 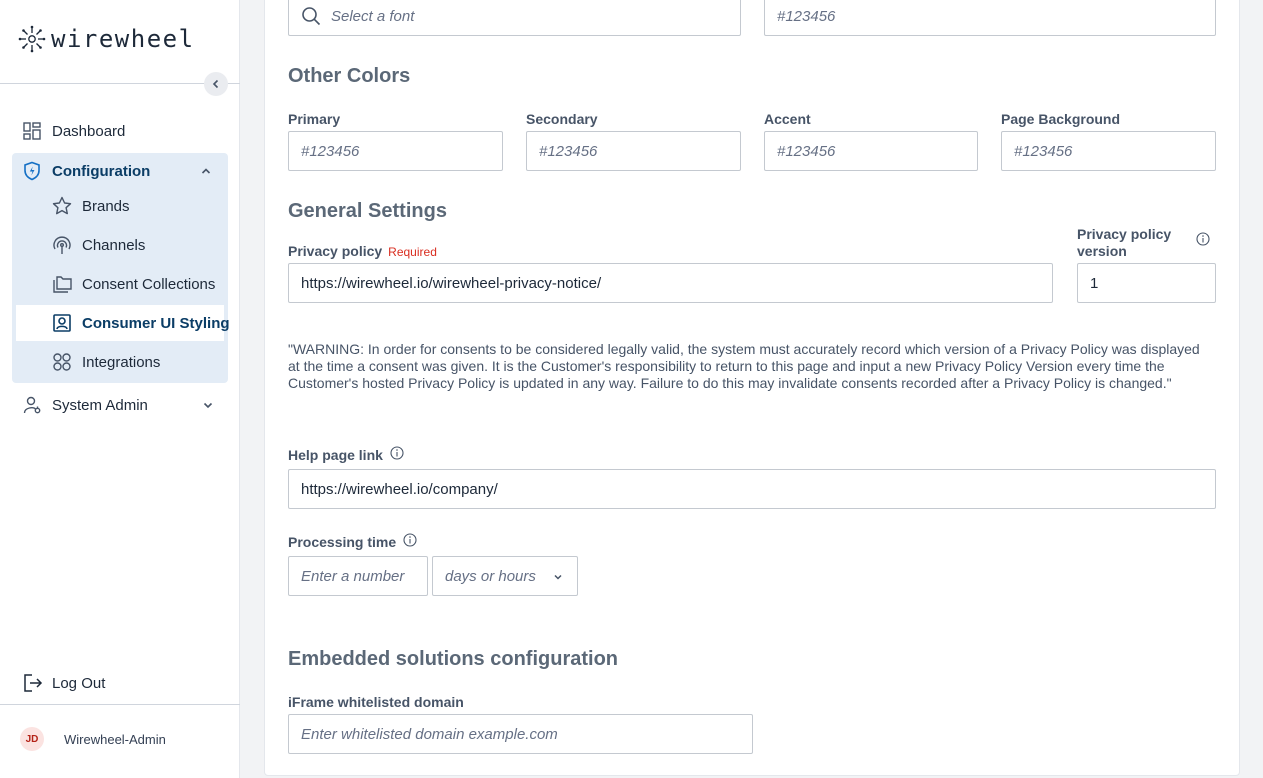 I want to click on brand-name: wirewheel, so click(x=123, y=39).